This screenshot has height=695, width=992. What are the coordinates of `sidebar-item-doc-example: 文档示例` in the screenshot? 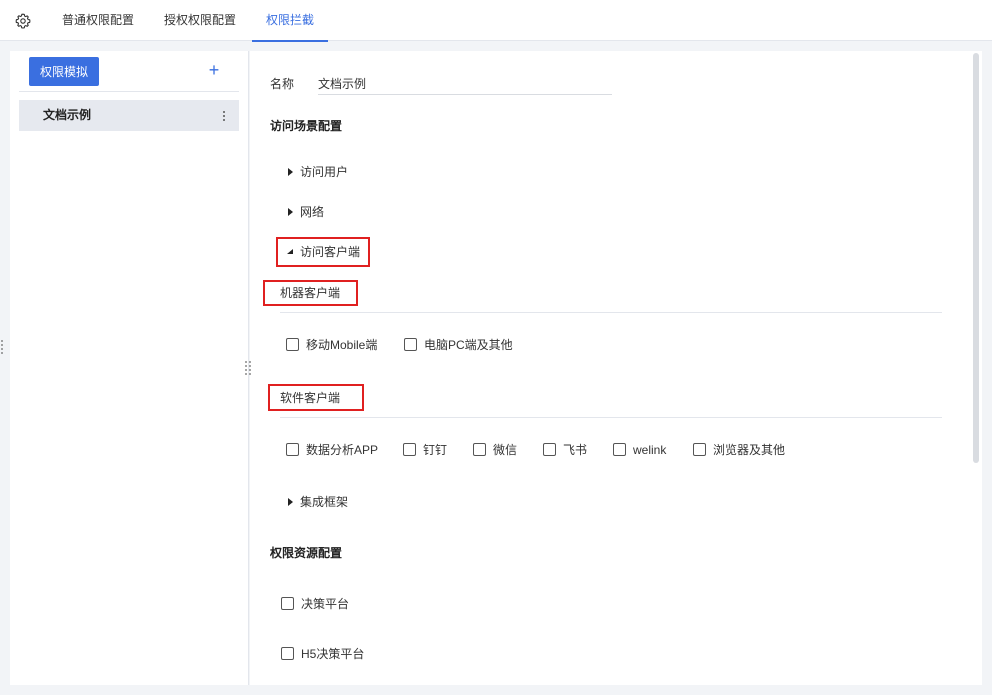 It's located at (129, 115).